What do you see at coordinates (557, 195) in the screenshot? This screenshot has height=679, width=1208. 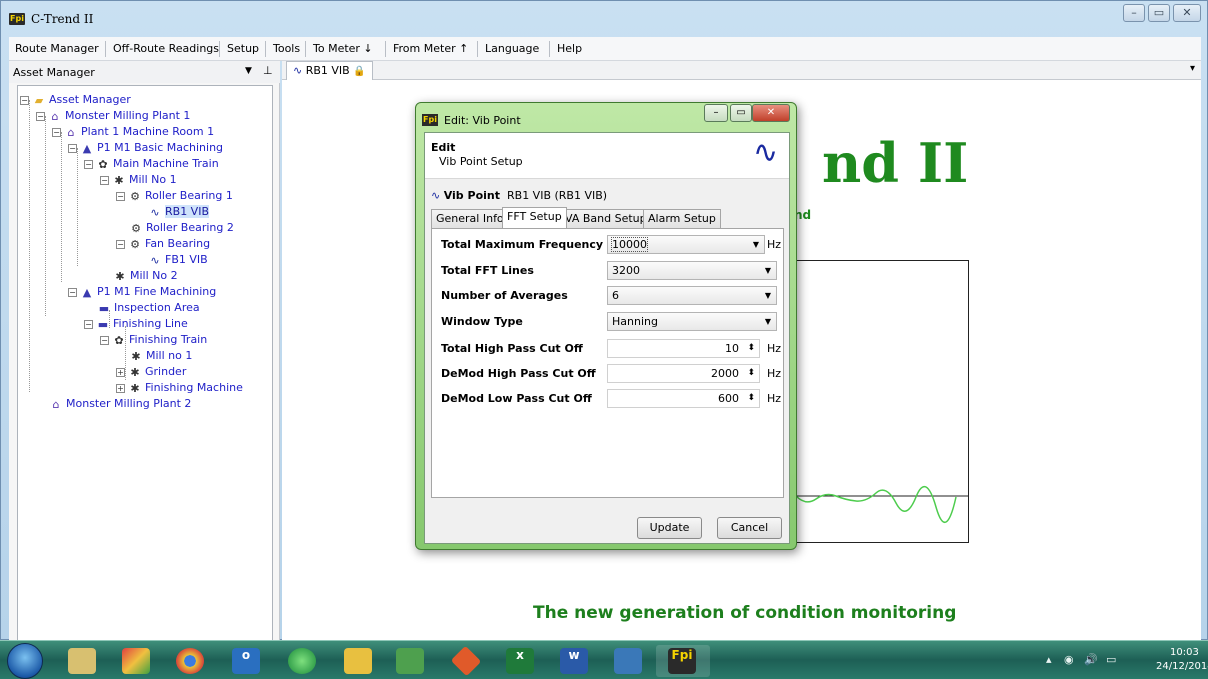 I see `vib-point-value: RB1 VIB (RB1 VIB)` at bounding box center [557, 195].